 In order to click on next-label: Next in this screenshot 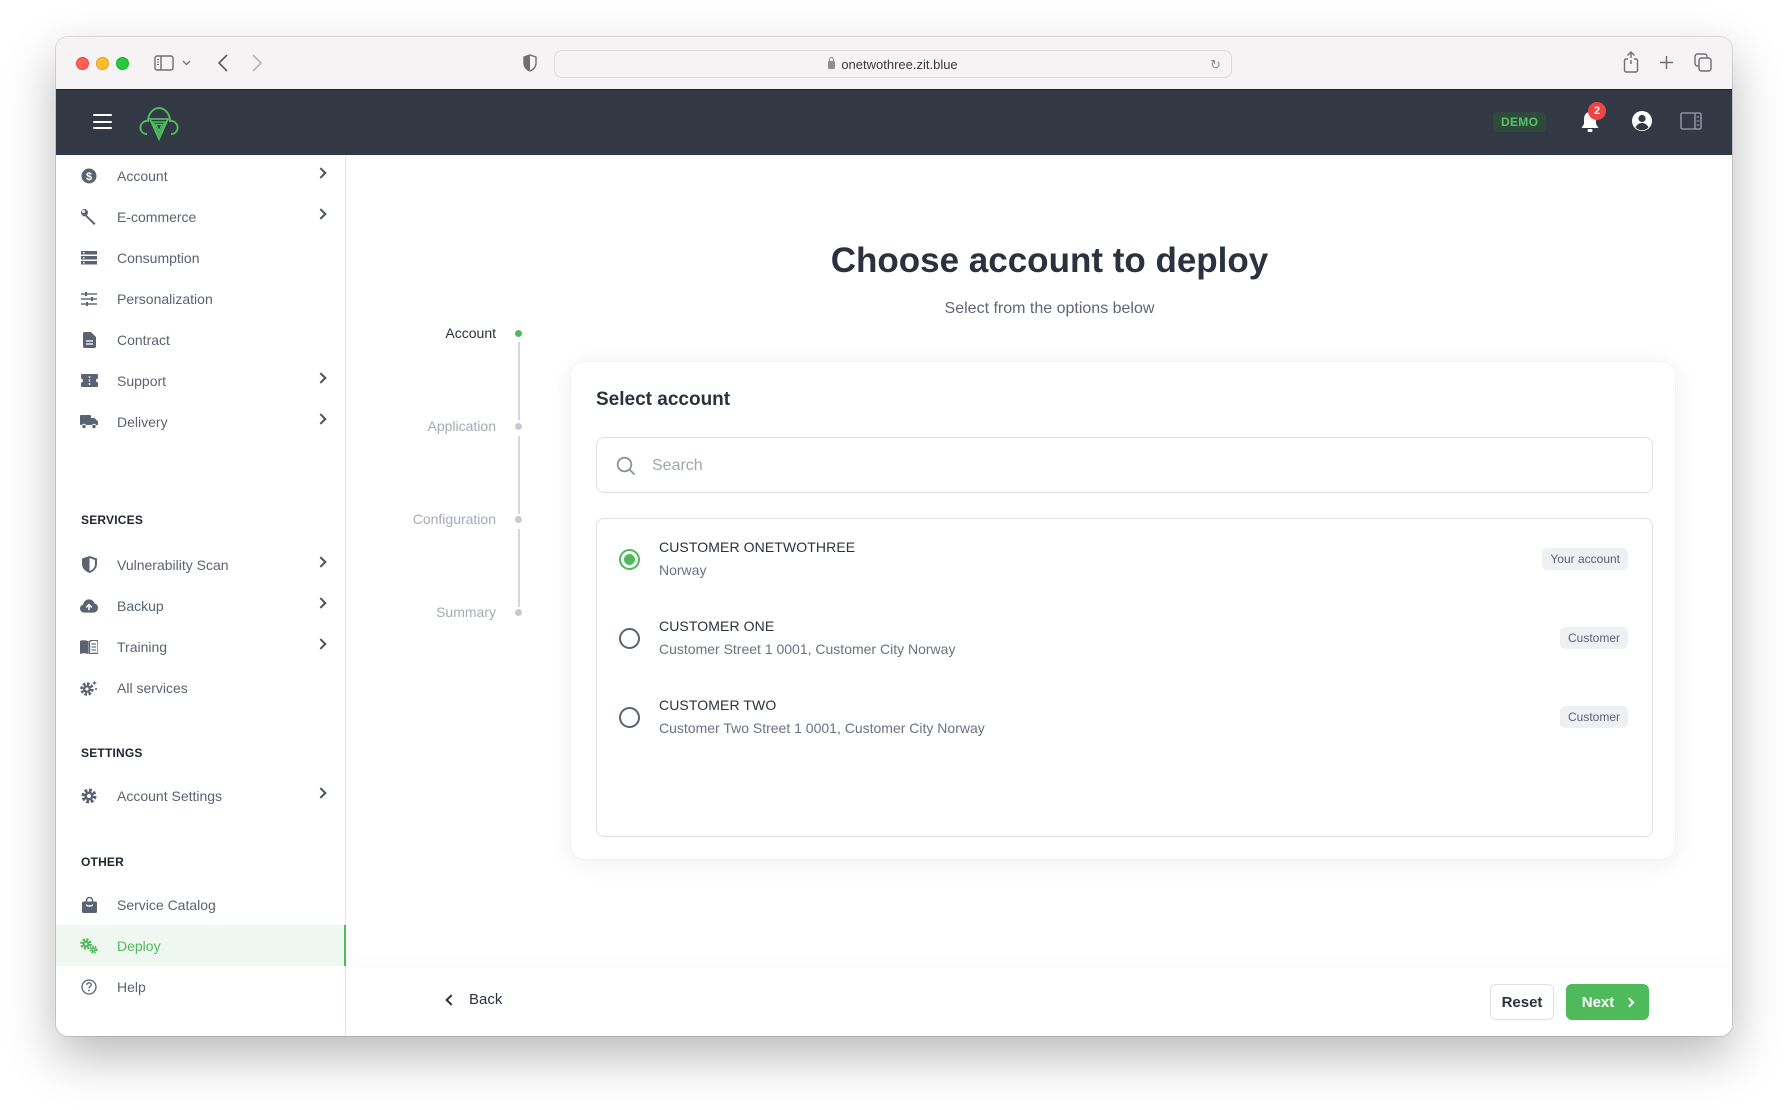, I will do `click(1598, 1002)`.